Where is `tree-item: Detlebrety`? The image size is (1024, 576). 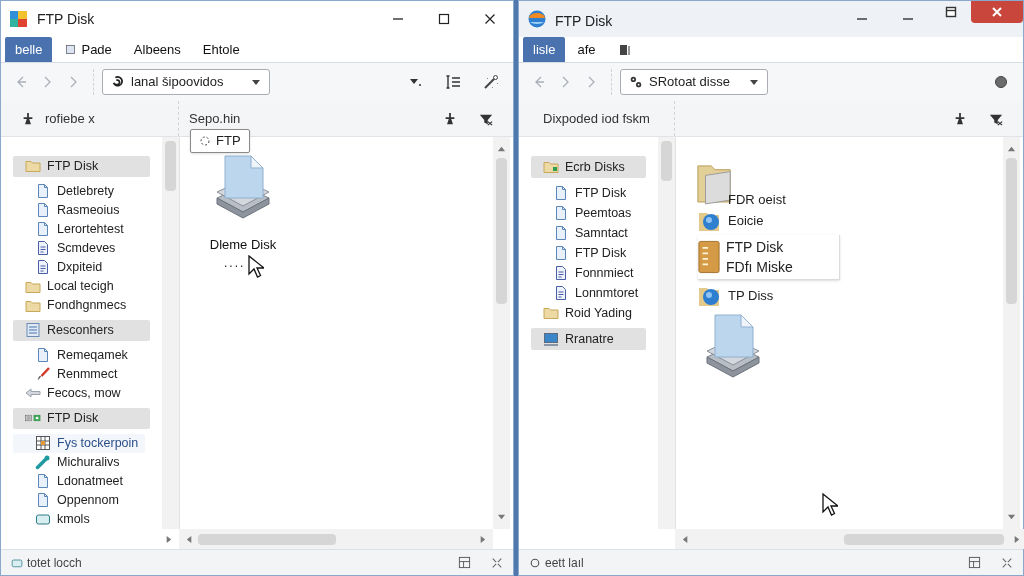 tree-item: Detlebrety is located at coordinates (81, 191).